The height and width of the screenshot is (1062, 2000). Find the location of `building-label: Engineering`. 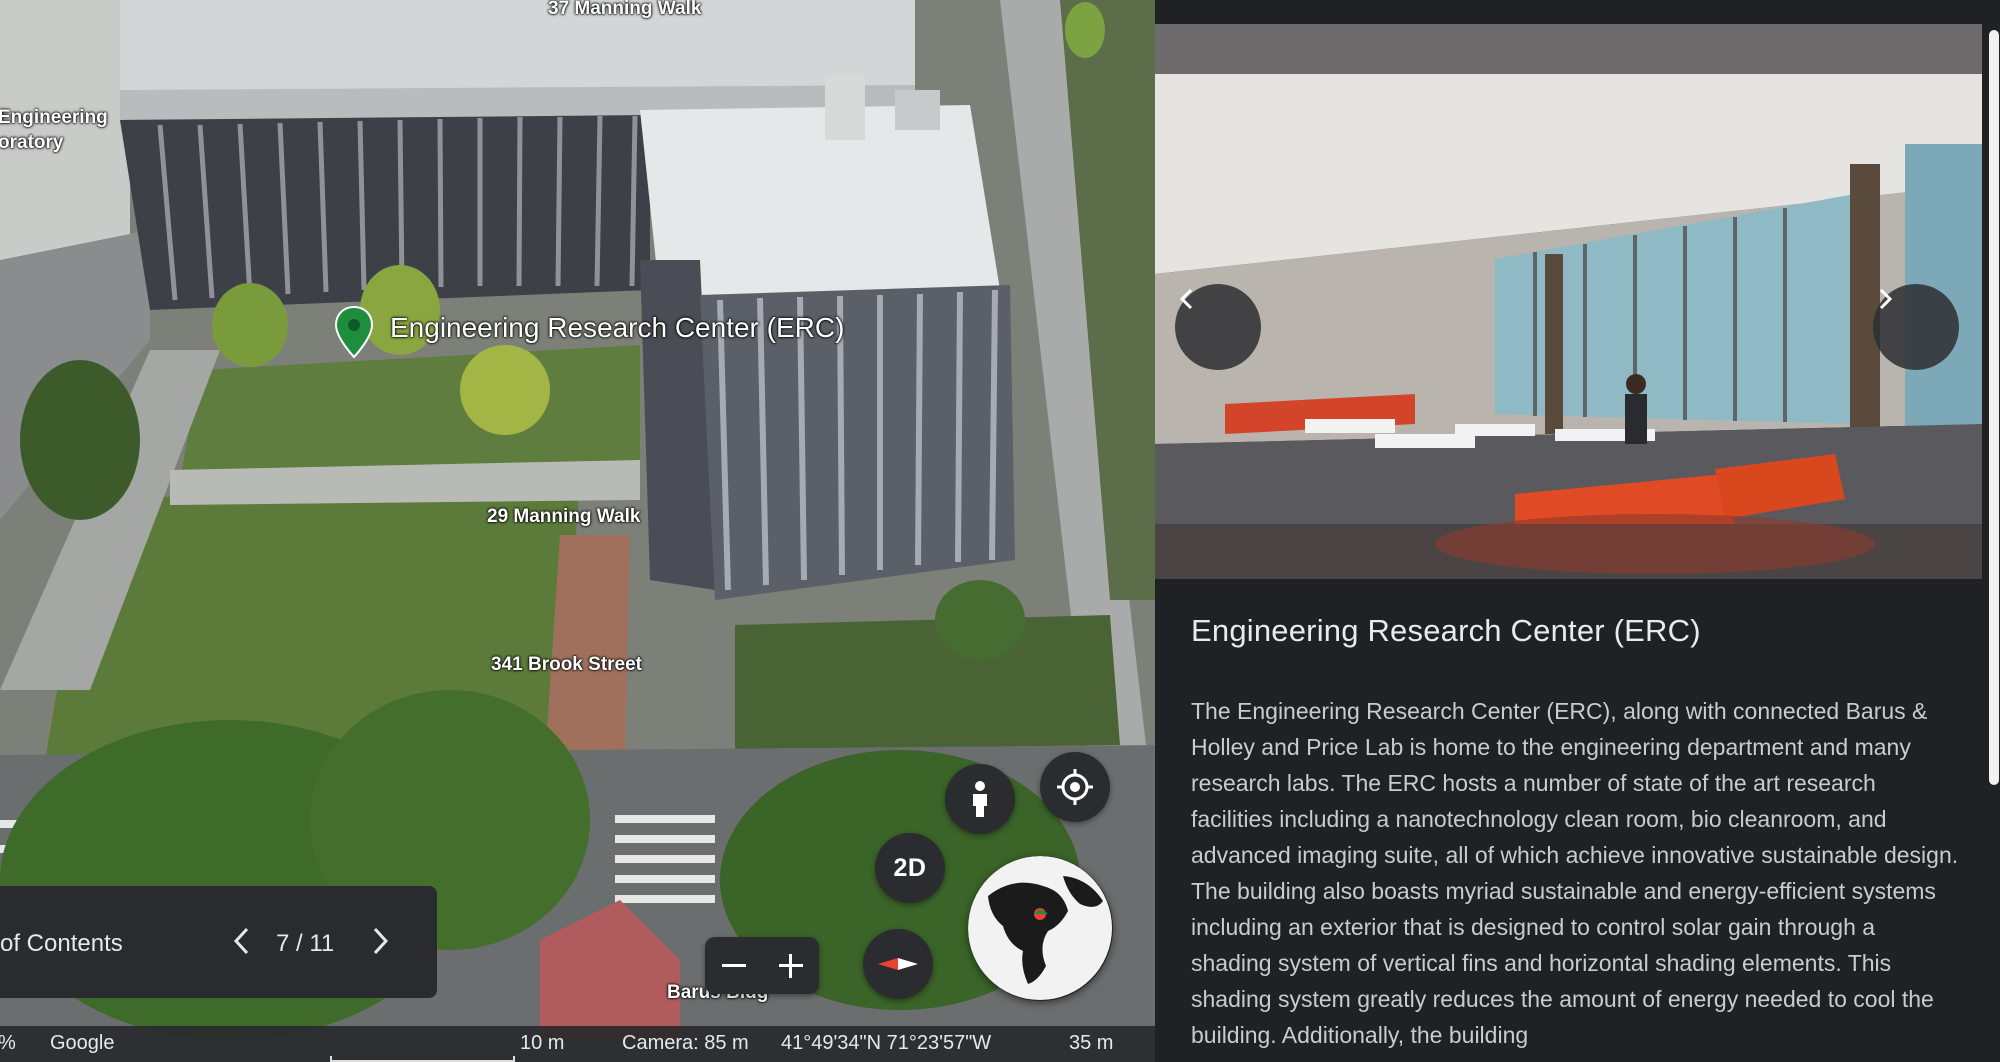

building-label: Engineering is located at coordinates (54, 117).